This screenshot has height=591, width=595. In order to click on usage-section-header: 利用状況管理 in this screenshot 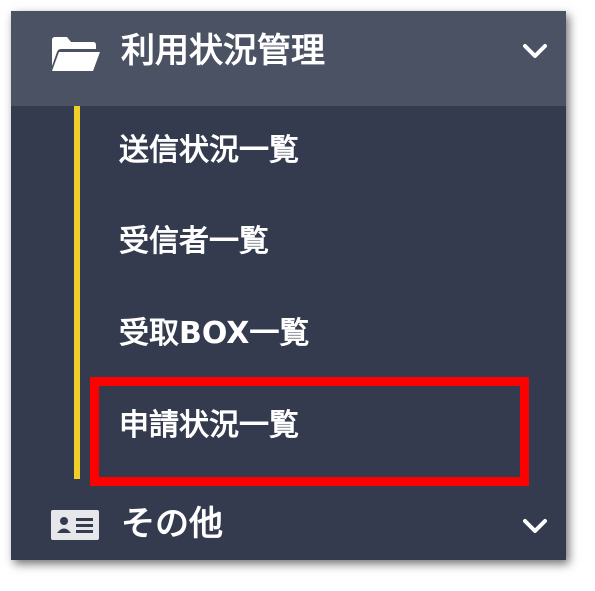, I will do `click(288, 58)`.